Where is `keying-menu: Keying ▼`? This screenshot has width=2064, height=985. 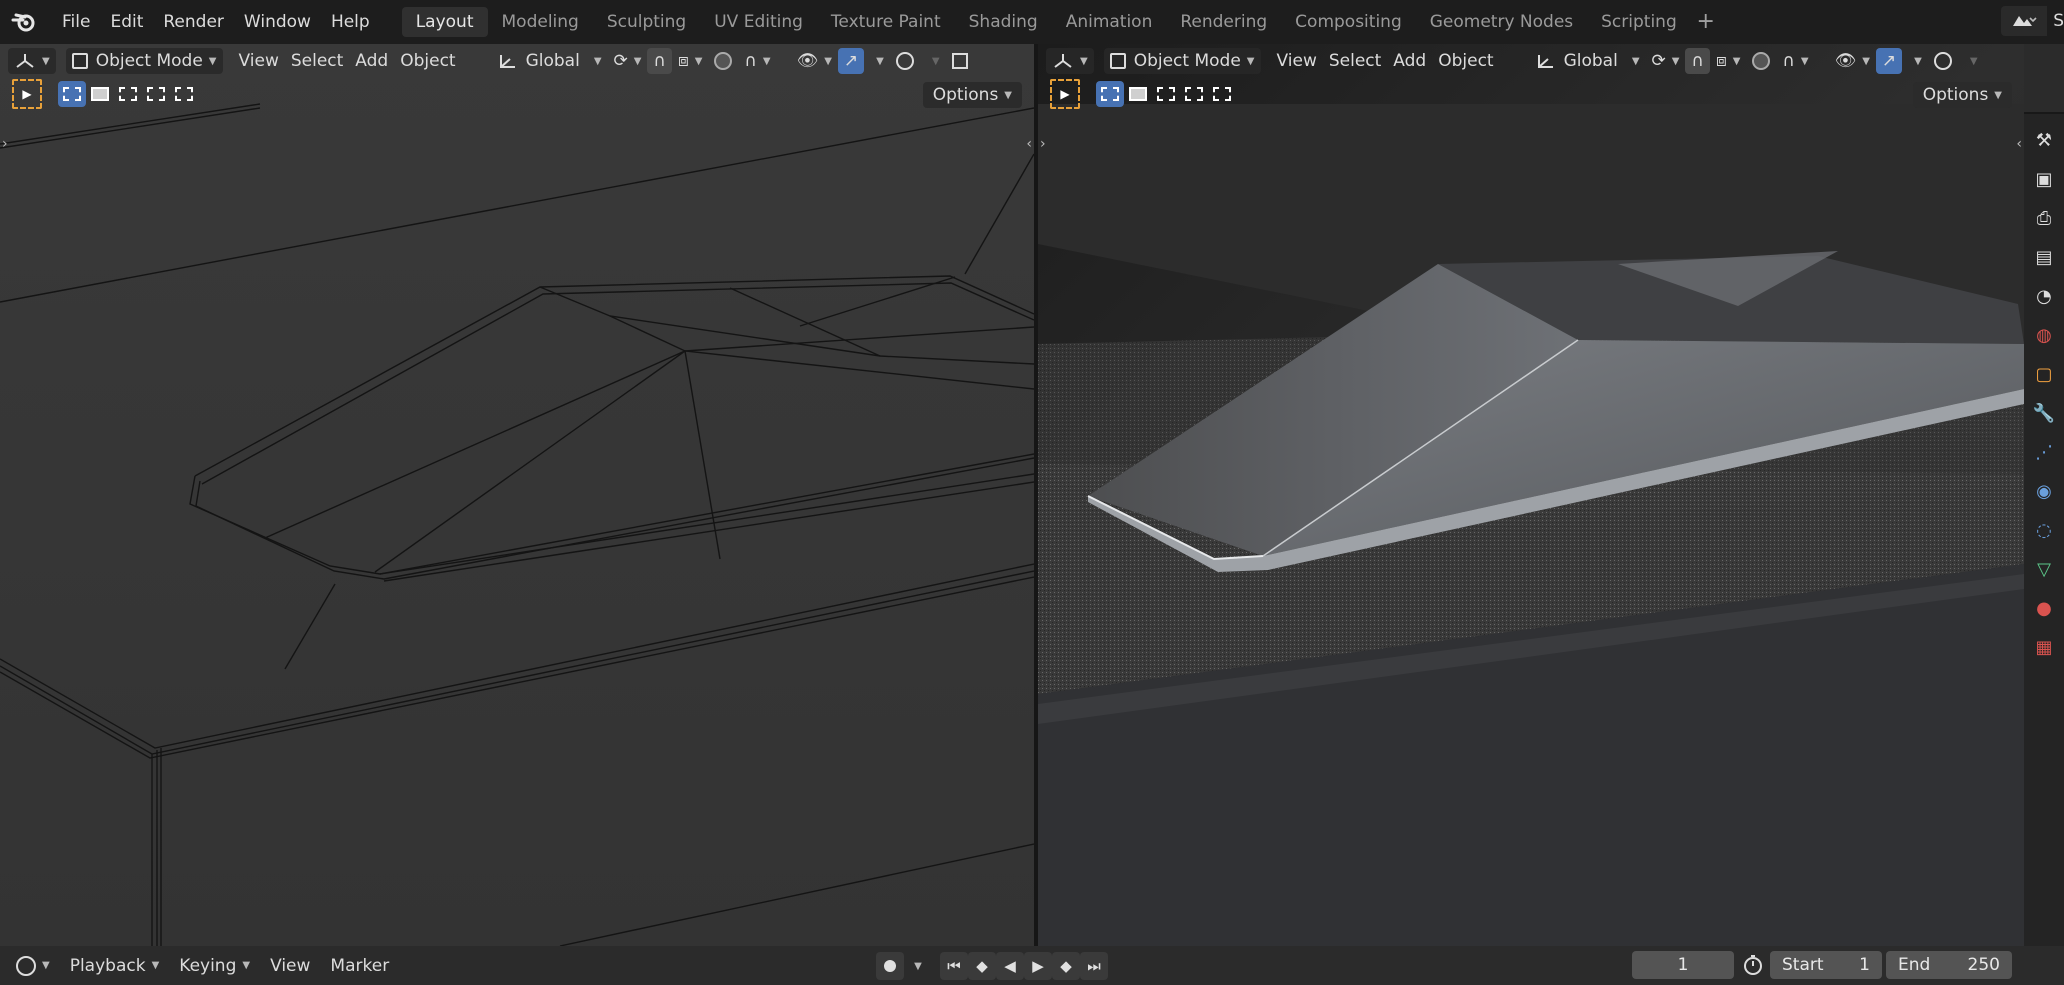 keying-menu: Keying ▼ is located at coordinates (214, 966).